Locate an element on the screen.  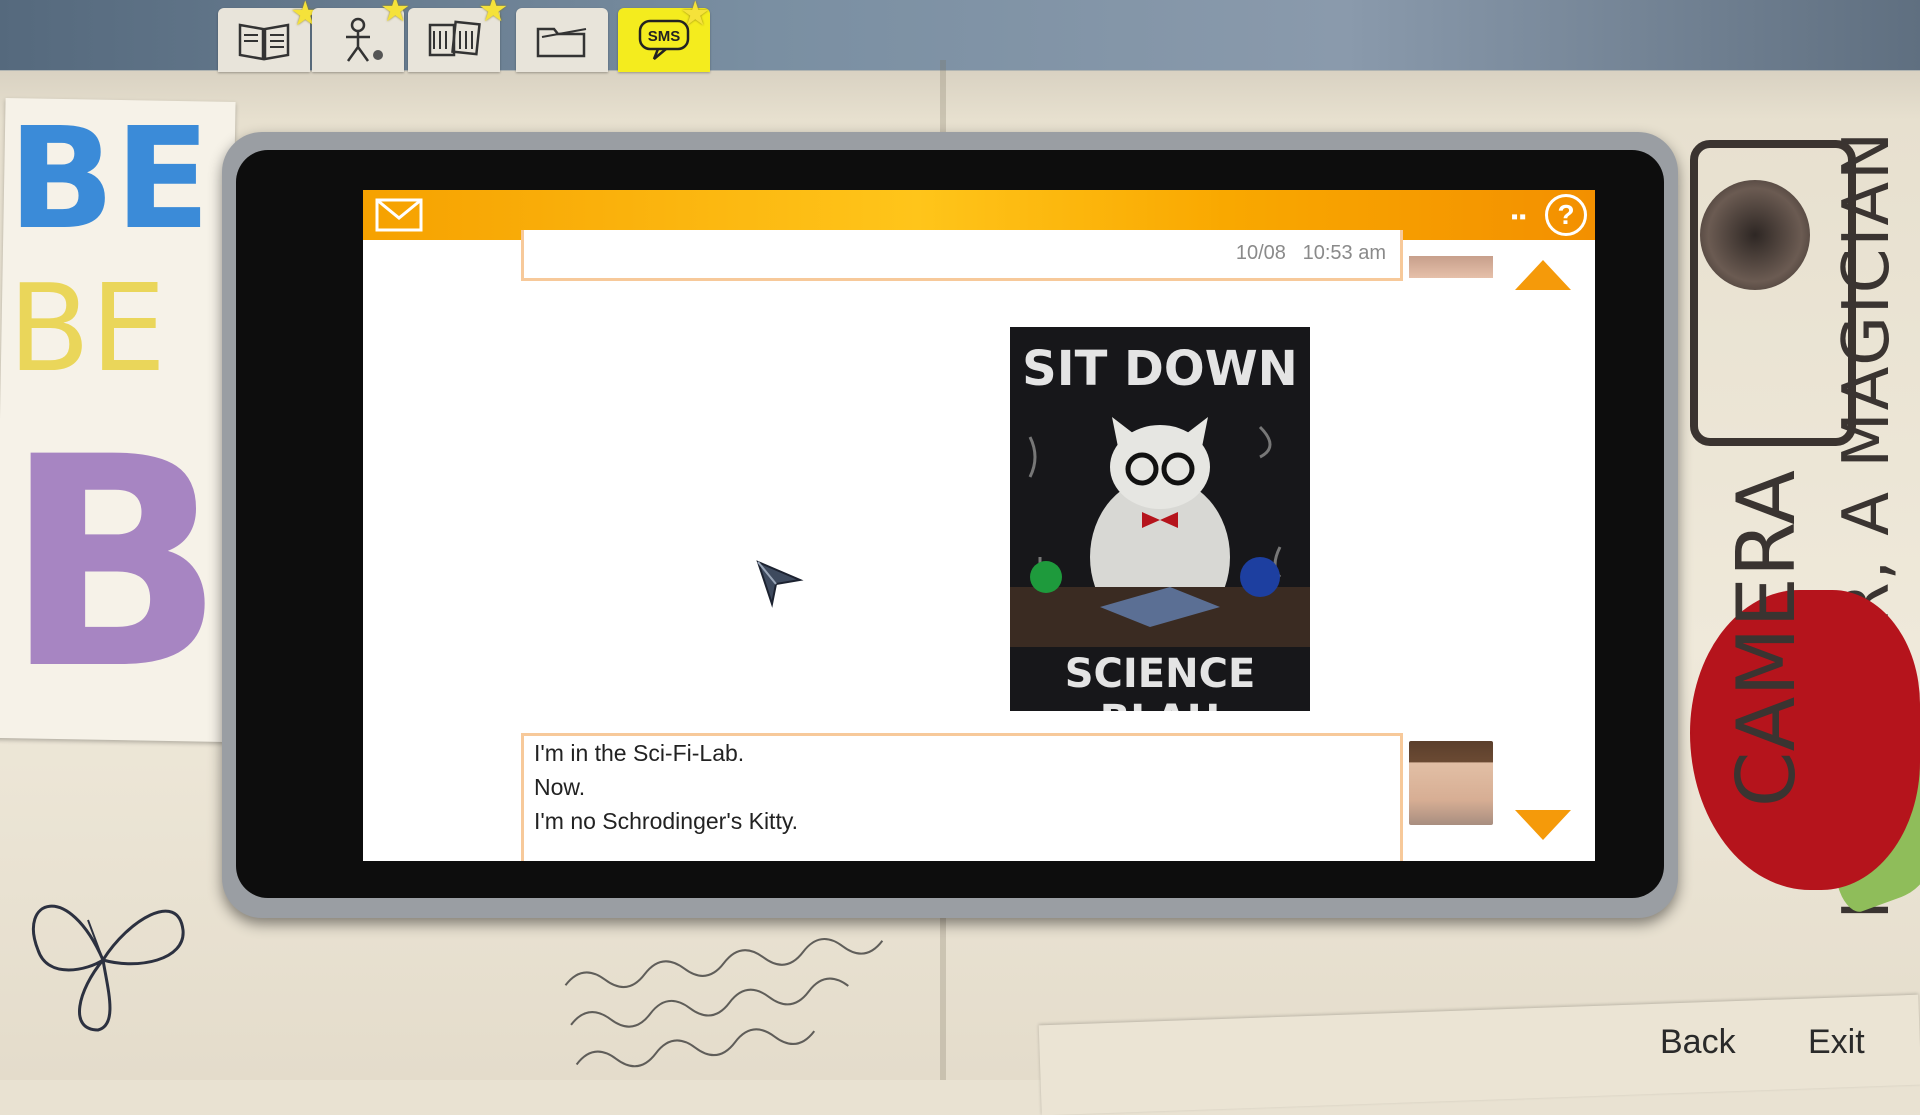
folder-icon is located at coordinates (561, 42).